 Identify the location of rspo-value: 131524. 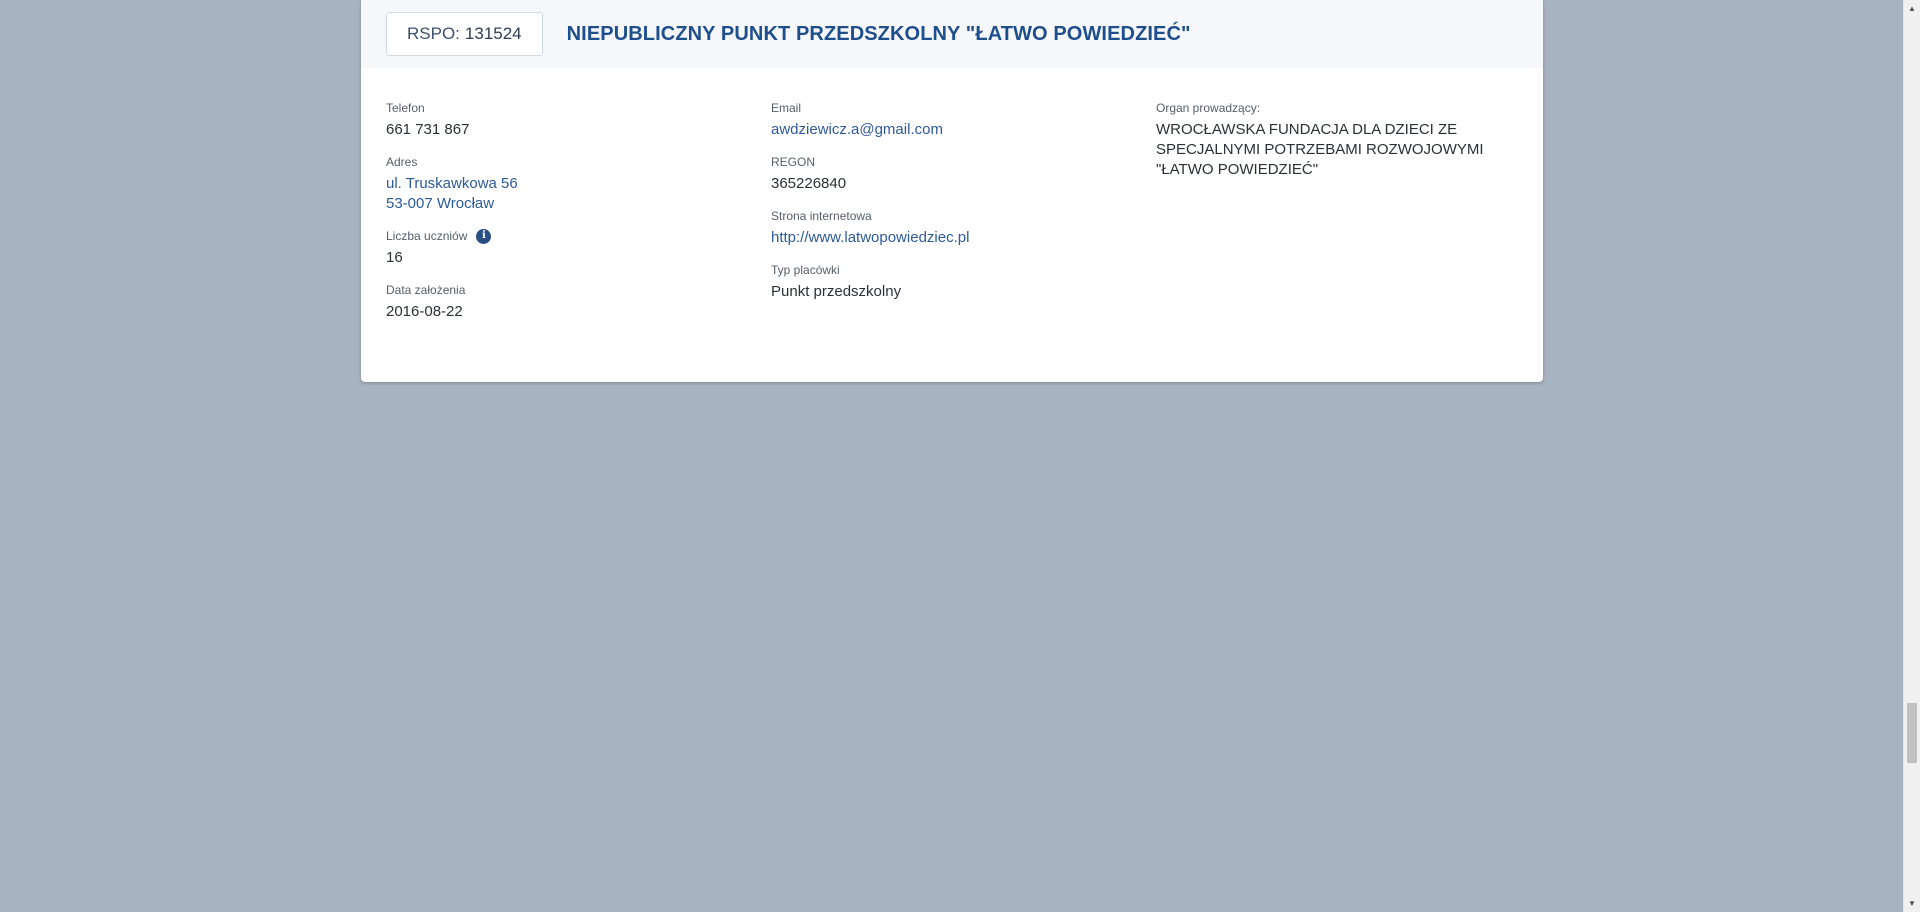
(493, 33).